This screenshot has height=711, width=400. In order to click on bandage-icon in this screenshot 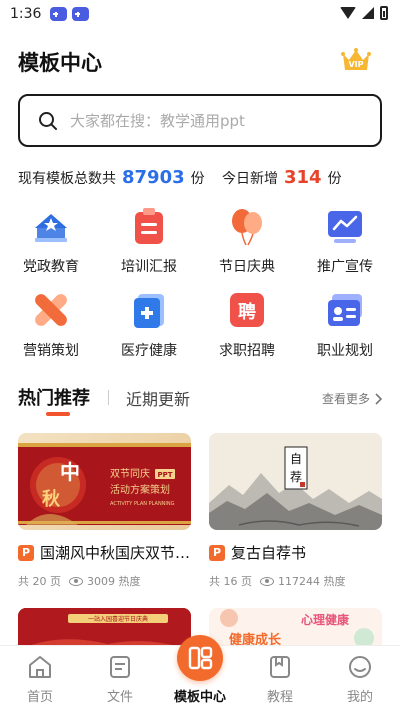, I will do `click(51, 310)`.